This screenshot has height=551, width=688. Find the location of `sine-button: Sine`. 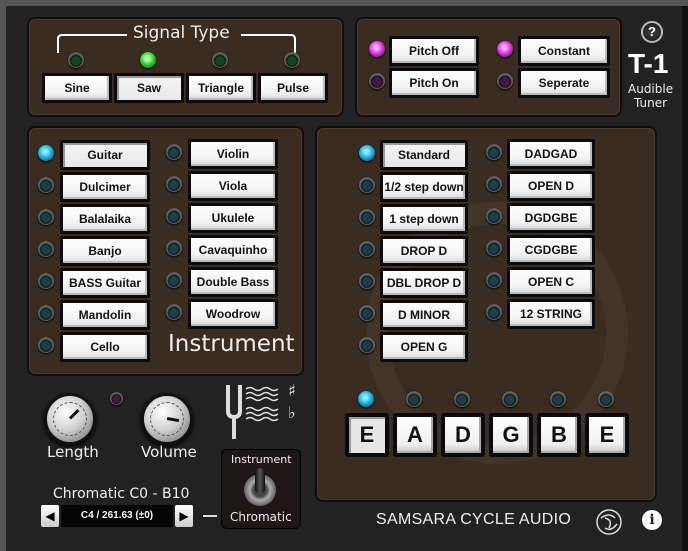

sine-button: Sine is located at coordinates (77, 88).